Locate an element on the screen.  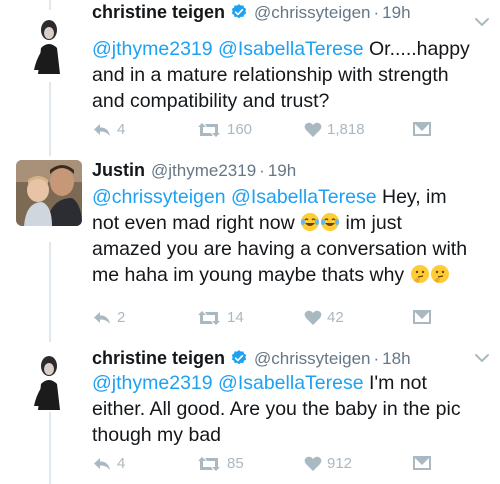
tweet-header: christine teigen @chrissyteigen · 19h is located at coordinates (281, 13).